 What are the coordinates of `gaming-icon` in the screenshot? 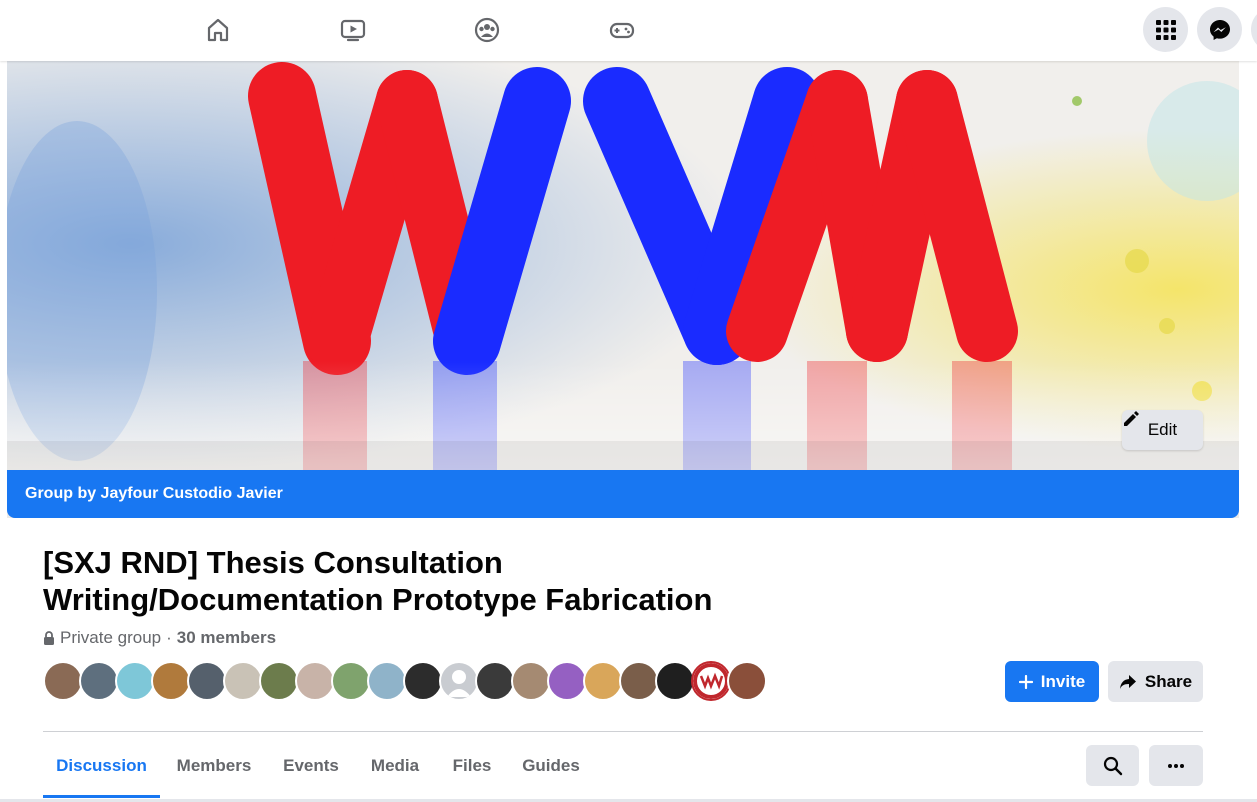 It's located at (622, 30).